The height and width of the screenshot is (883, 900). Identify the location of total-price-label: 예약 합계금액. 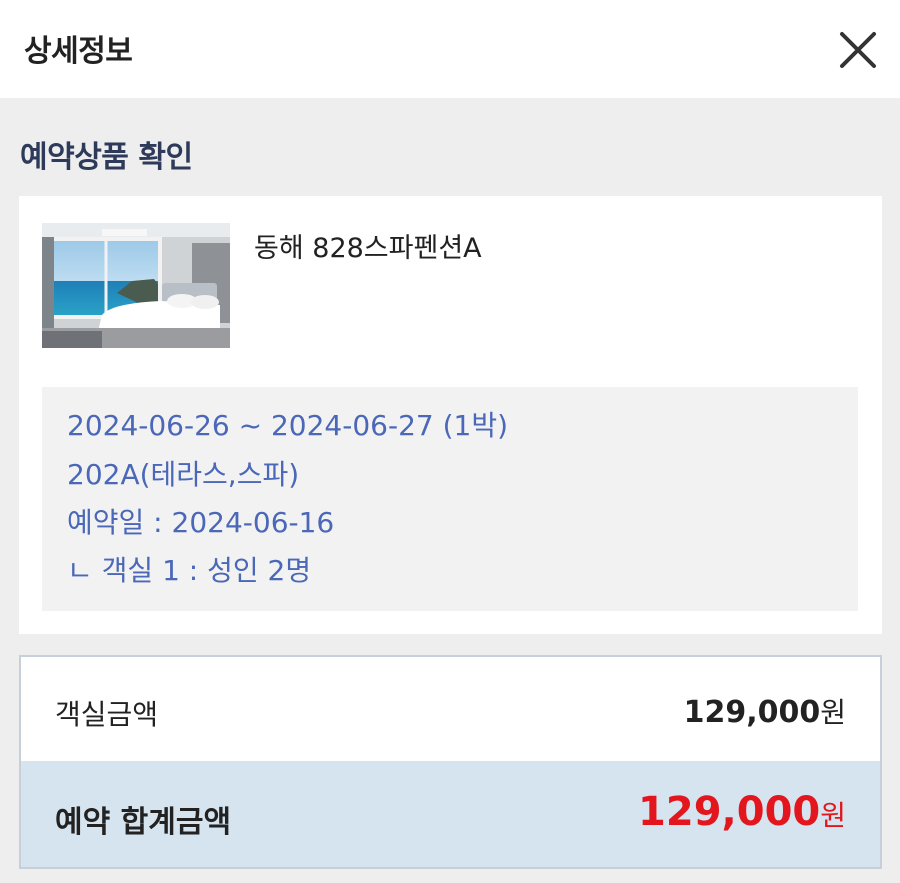
(143, 822).